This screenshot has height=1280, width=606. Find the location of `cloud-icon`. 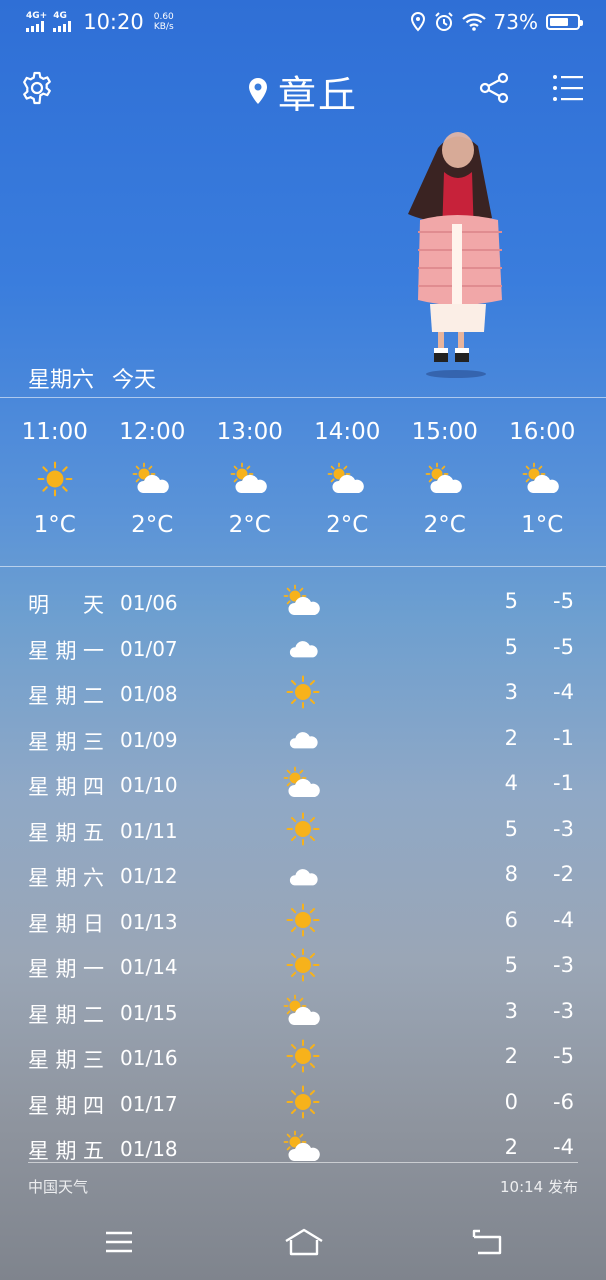

cloud-icon is located at coordinates (303, 877).